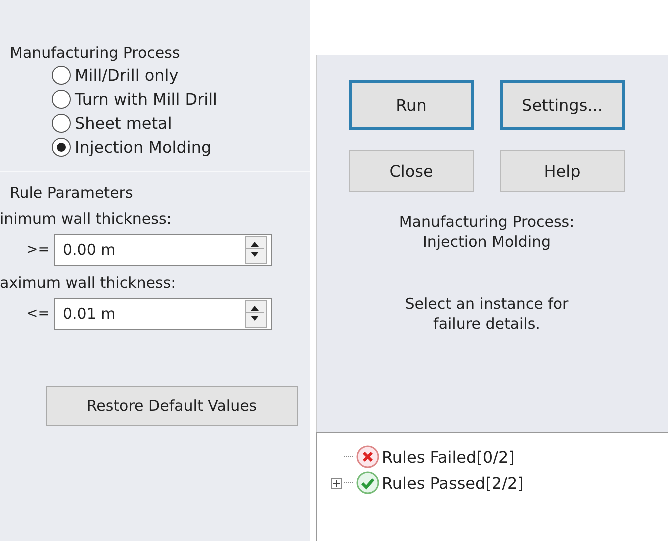 Image resolution: width=668 pixels, height=541 pixels. Describe the element at coordinates (95, 53) in the screenshot. I see `group-title: Manufacturing Process` at that location.